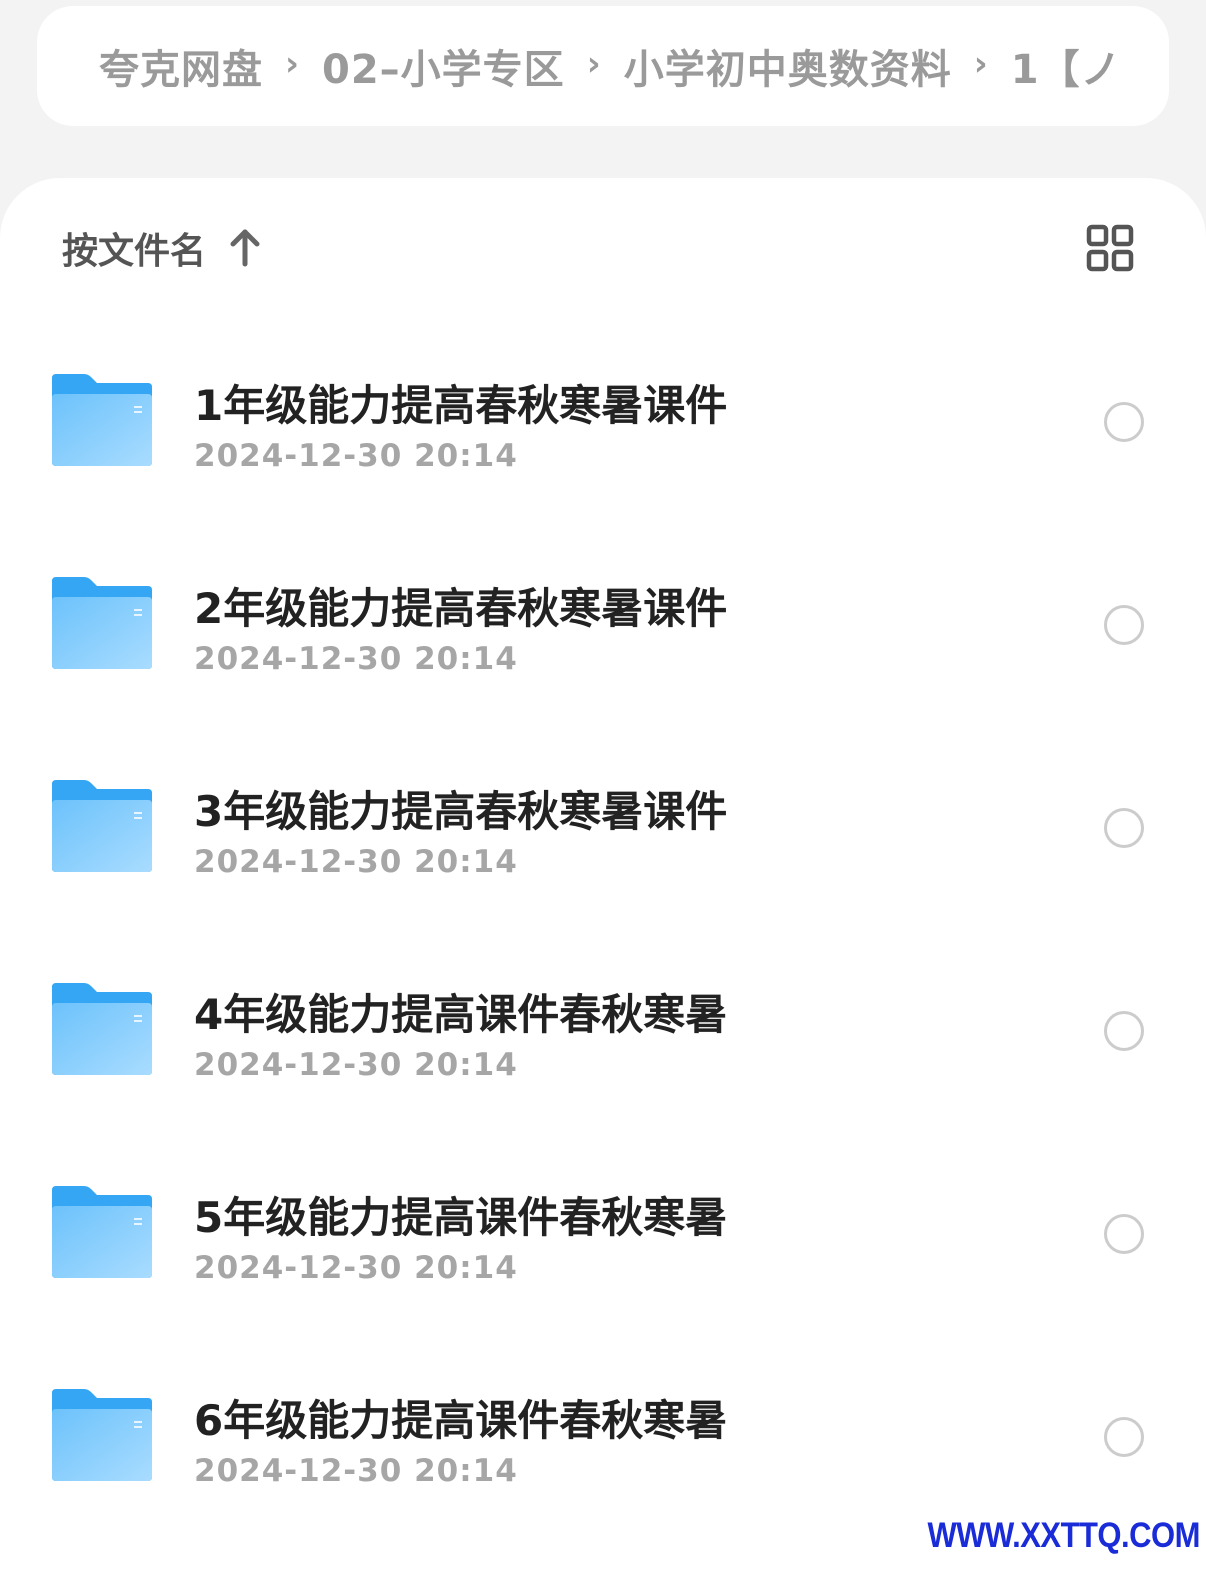  Describe the element at coordinates (181, 66) in the screenshot. I see `breadcrumb-item-root: 夸克网盘` at that location.